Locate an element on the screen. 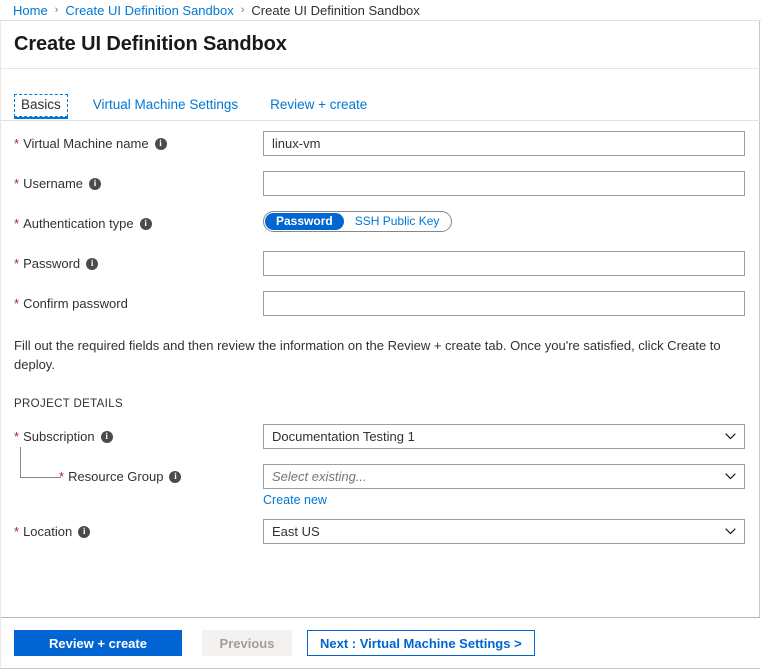  field-row-confirm-password: * Confirm password is located at coordinates (380, 306).